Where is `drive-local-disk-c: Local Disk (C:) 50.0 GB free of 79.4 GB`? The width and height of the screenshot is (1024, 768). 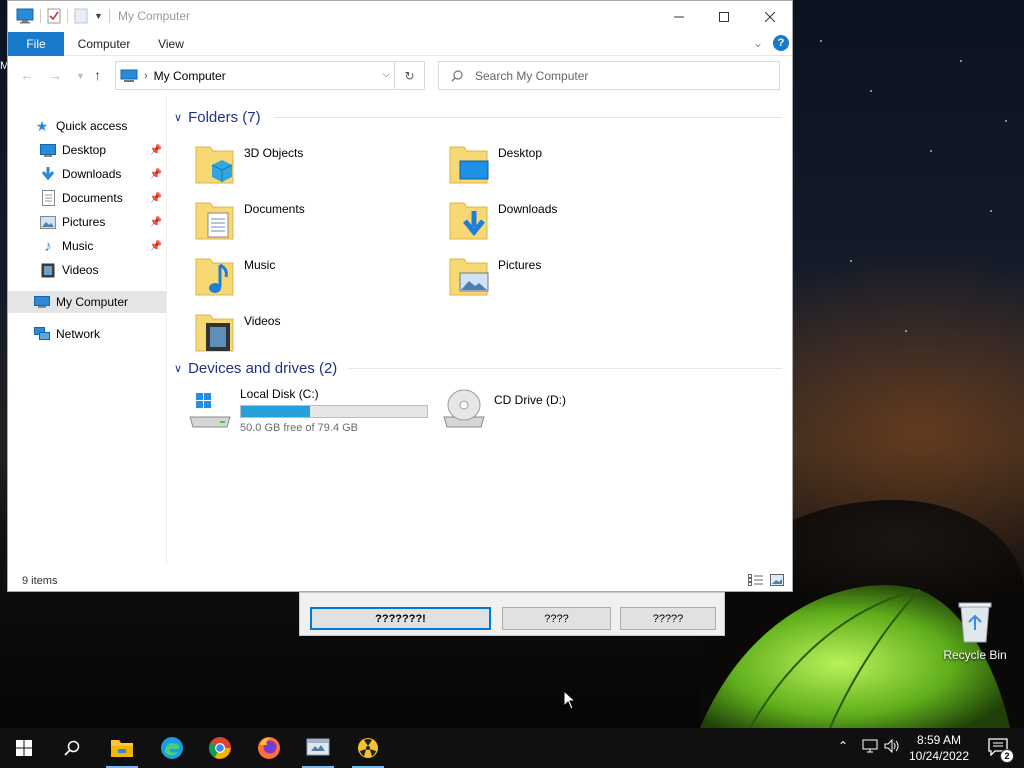
drive-local-disk-c: Local Disk (C:) 50.0 GB free of 79.4 GB is located at coordinates (298, 410).